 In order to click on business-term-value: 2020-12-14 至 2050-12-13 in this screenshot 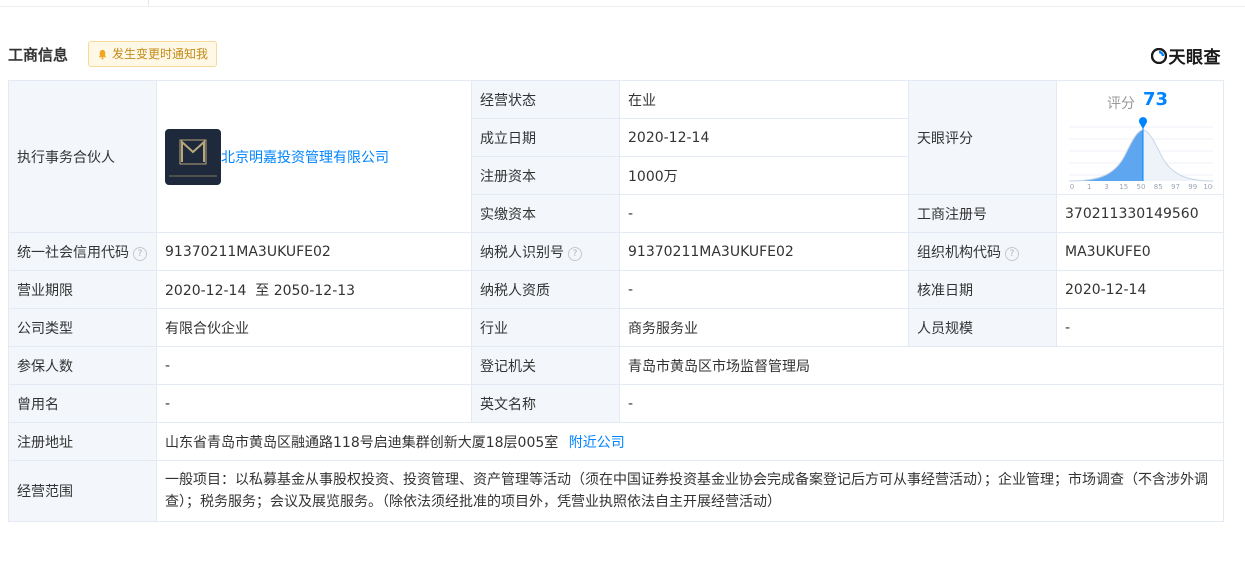, I will do `click(314, 289)`.